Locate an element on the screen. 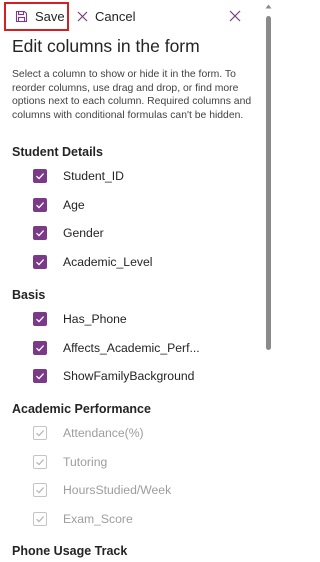 The width and height of the screenshot is (320, 562). section-heading: Phone Usage Track is located at coordinates (70, 551).